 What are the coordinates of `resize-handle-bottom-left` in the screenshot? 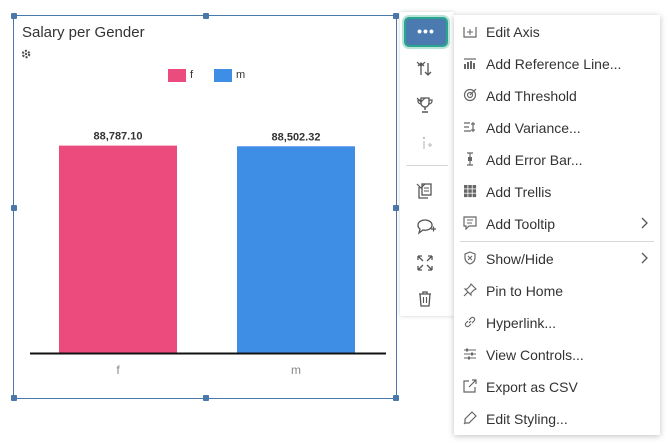 It's located at (14, 398).